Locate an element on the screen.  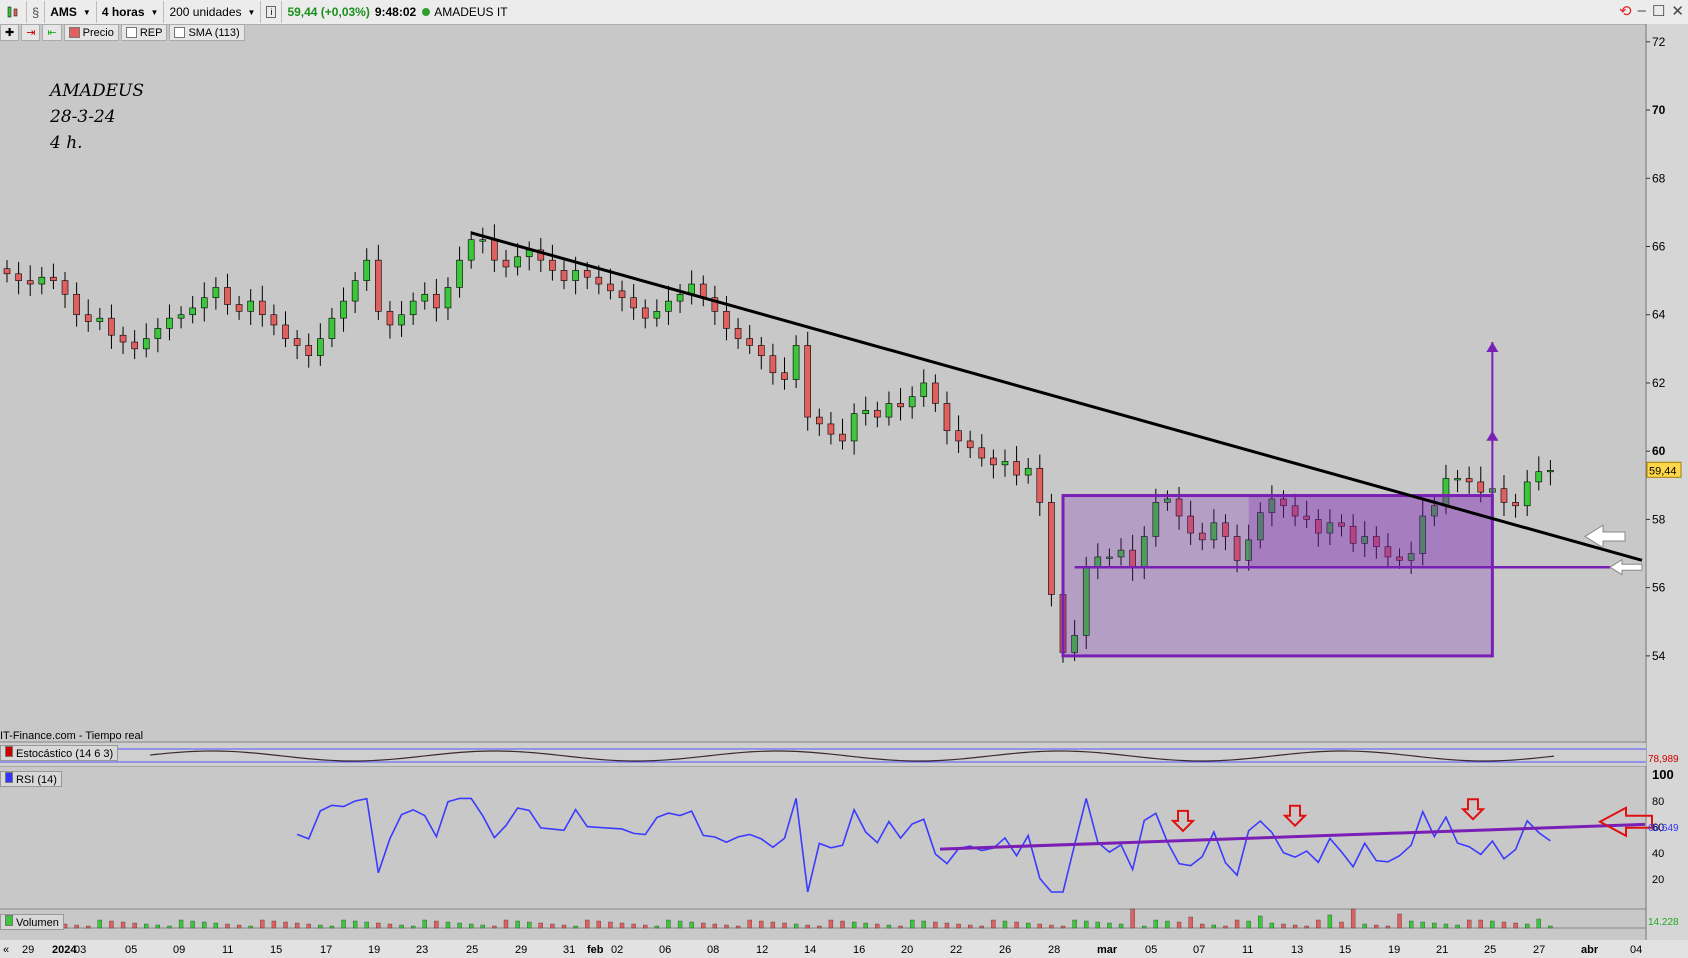
rsi-label: RSI (14) is located at coordinates (31, 779).